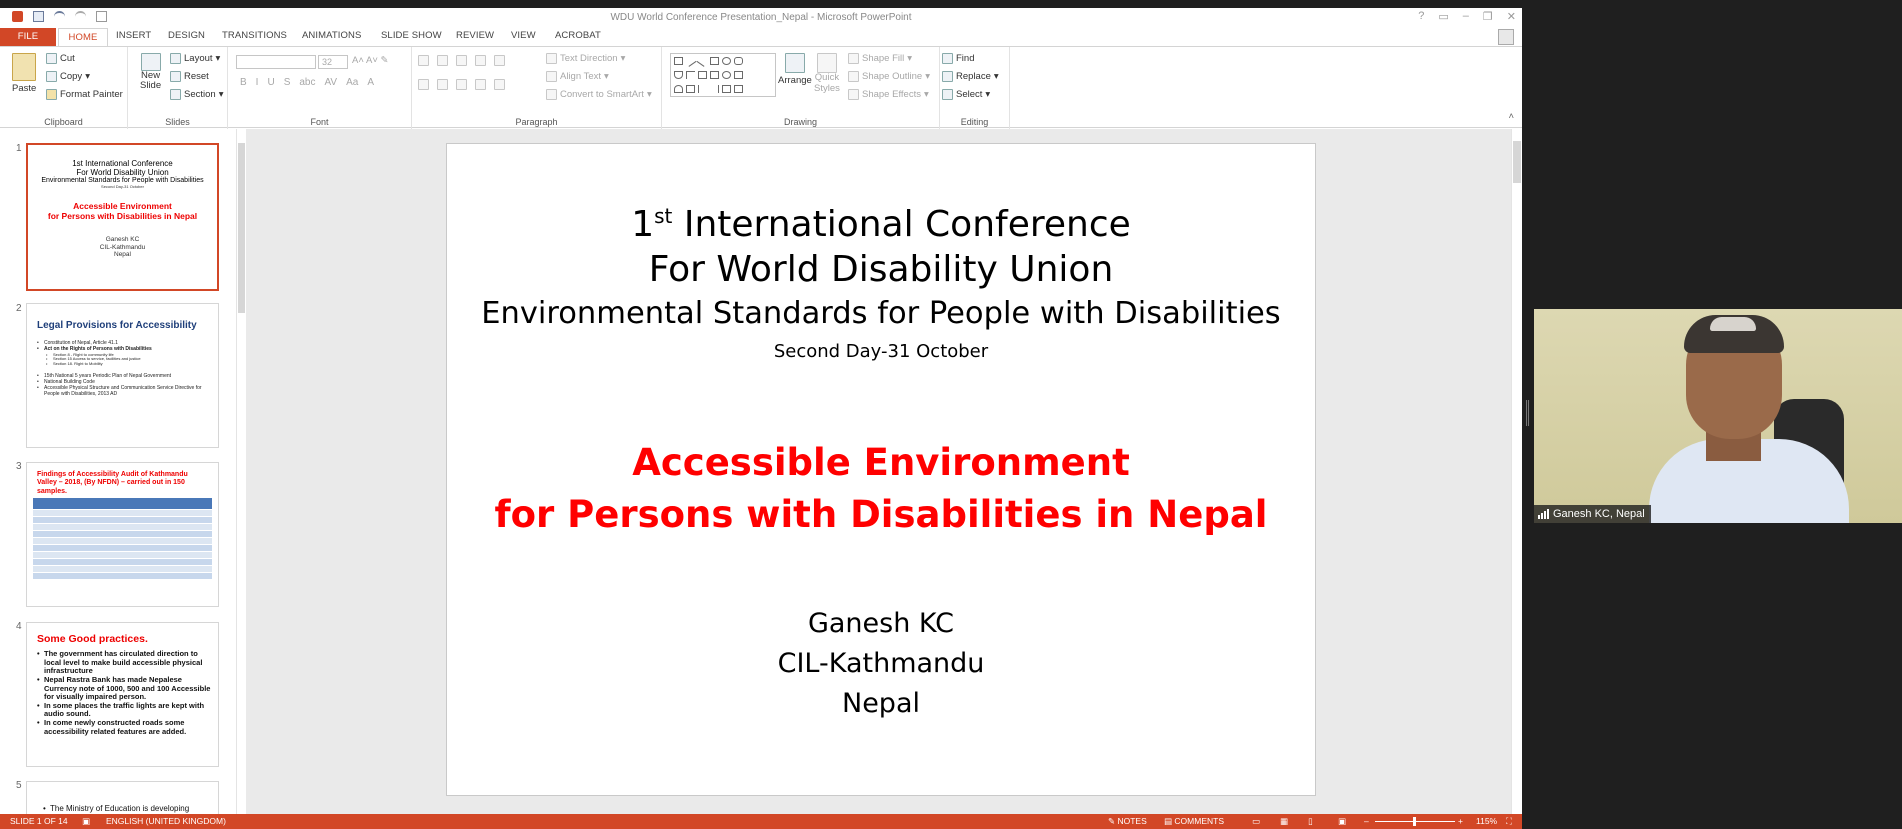  I want to click on align-left-icon, so click(423, 84).